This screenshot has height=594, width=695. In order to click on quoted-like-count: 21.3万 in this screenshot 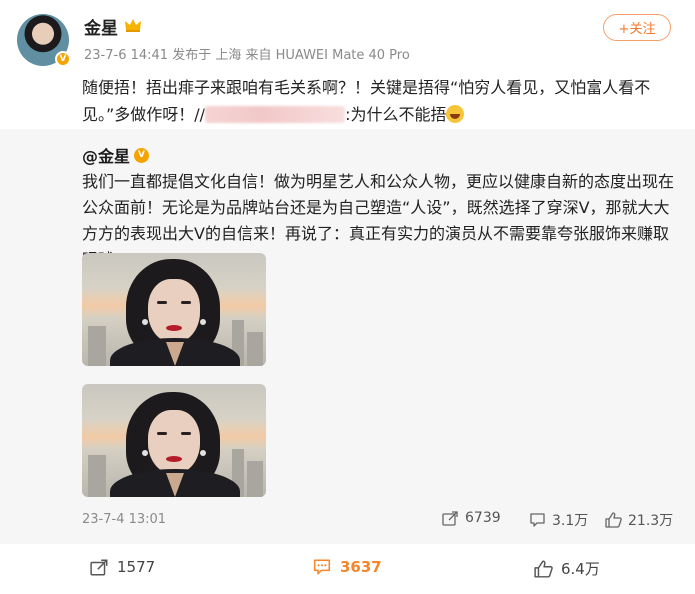, I will do `click(651, 521)`.